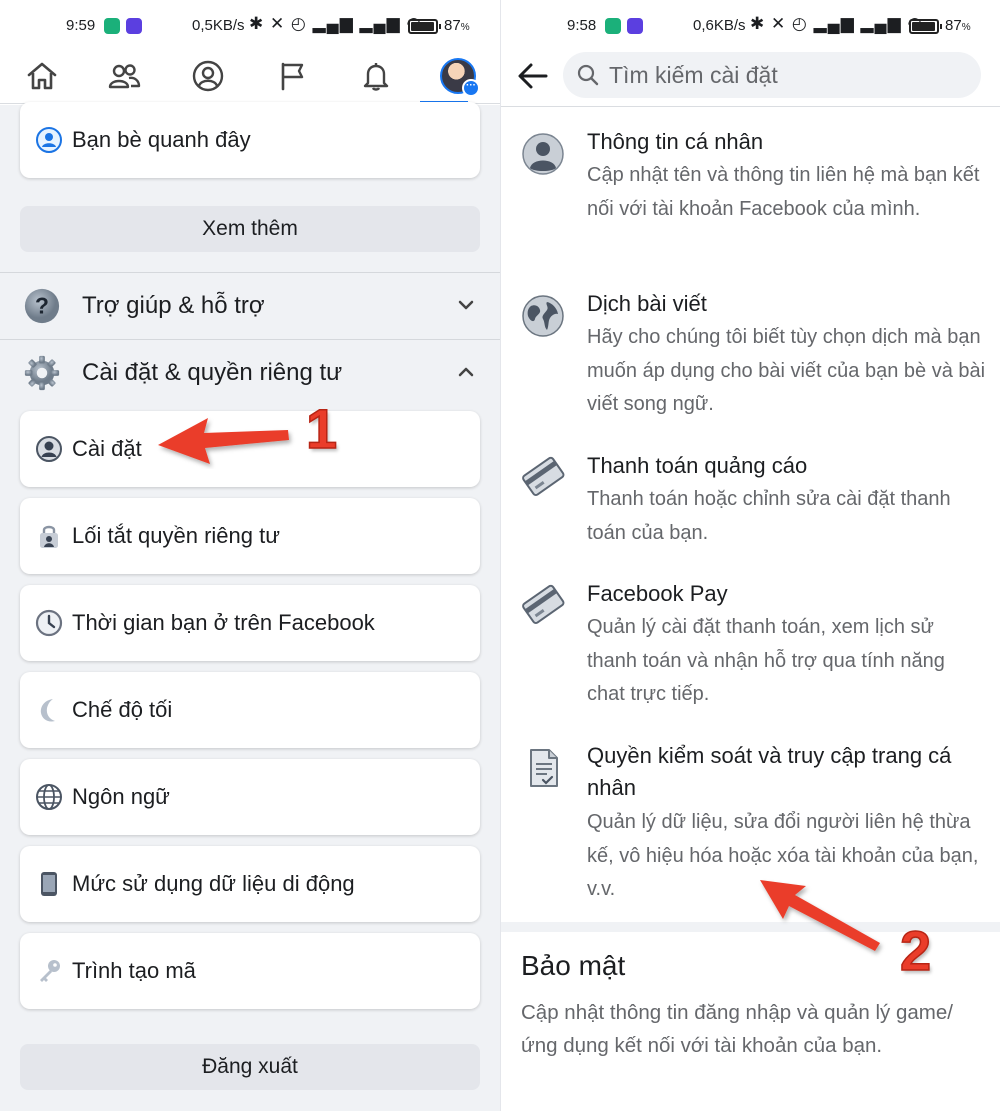 The width and height of the screenshot is (1000, 1111). What do you see at coordinates (49, 449) in the screenshot?
I see `user-circle-icon` at bounding box center [49, 449].